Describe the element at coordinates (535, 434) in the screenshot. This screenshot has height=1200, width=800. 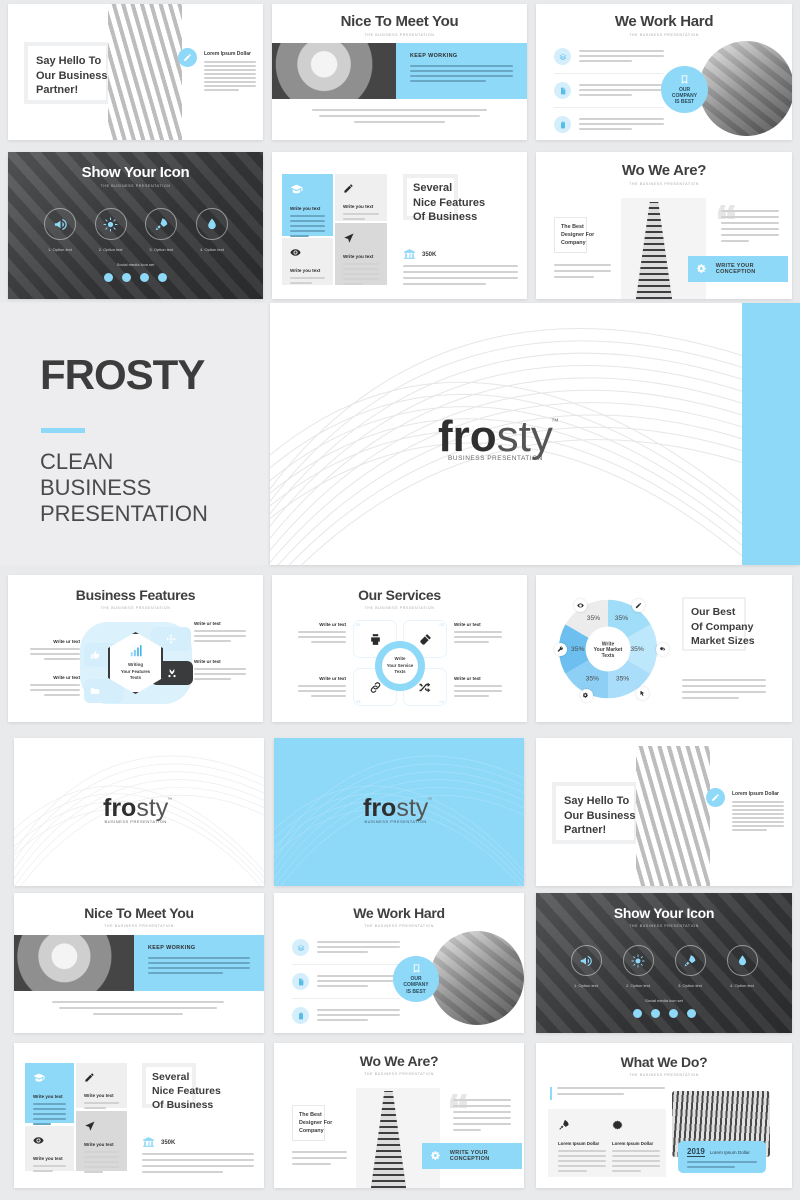
I see `hero-logo-slide: frosty ™ BUSINESS PRESENTATION` at that location.